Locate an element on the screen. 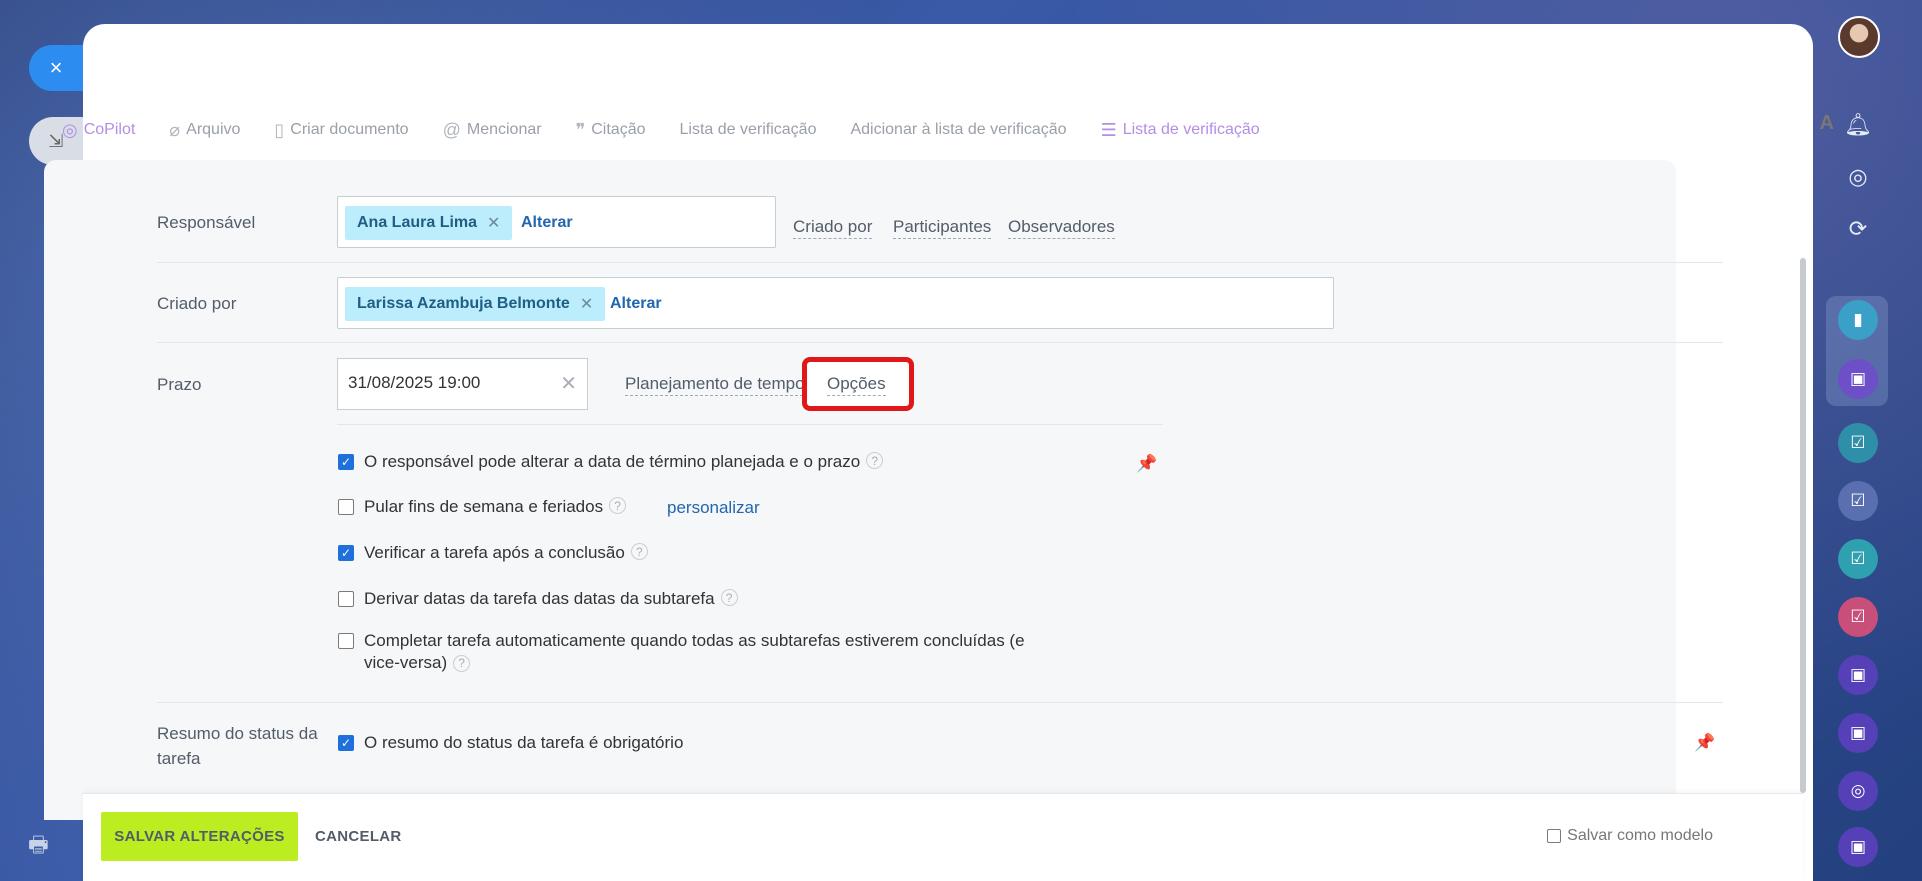  close-icon: × is located at coordinates (56, 67).